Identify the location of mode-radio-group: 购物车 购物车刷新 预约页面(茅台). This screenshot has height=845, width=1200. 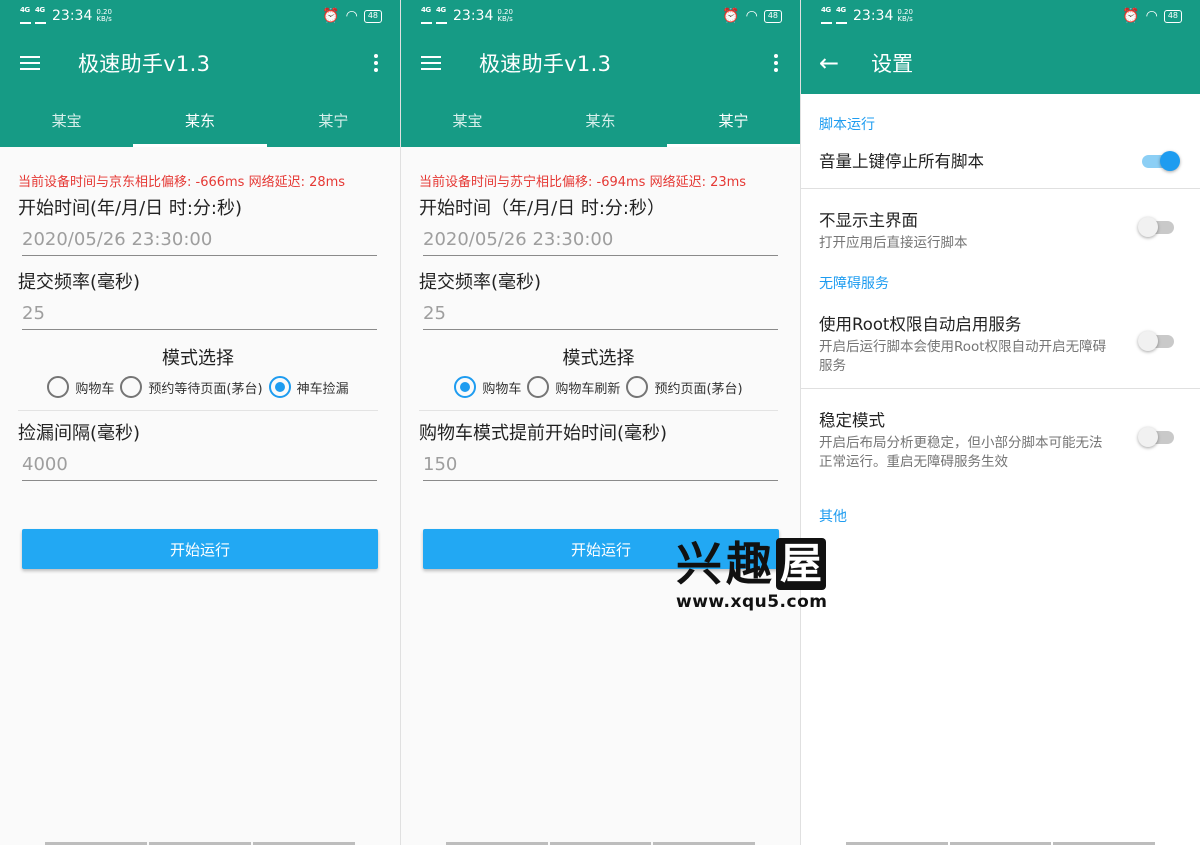
(598, 387).